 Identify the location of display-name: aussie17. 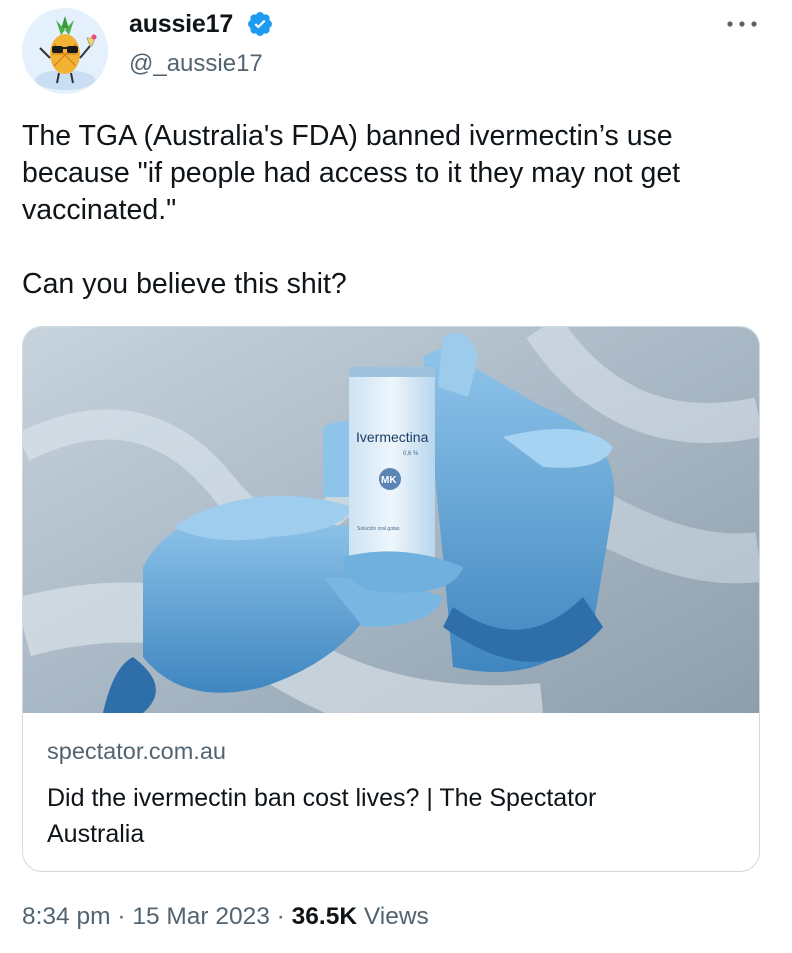
(181, 24).